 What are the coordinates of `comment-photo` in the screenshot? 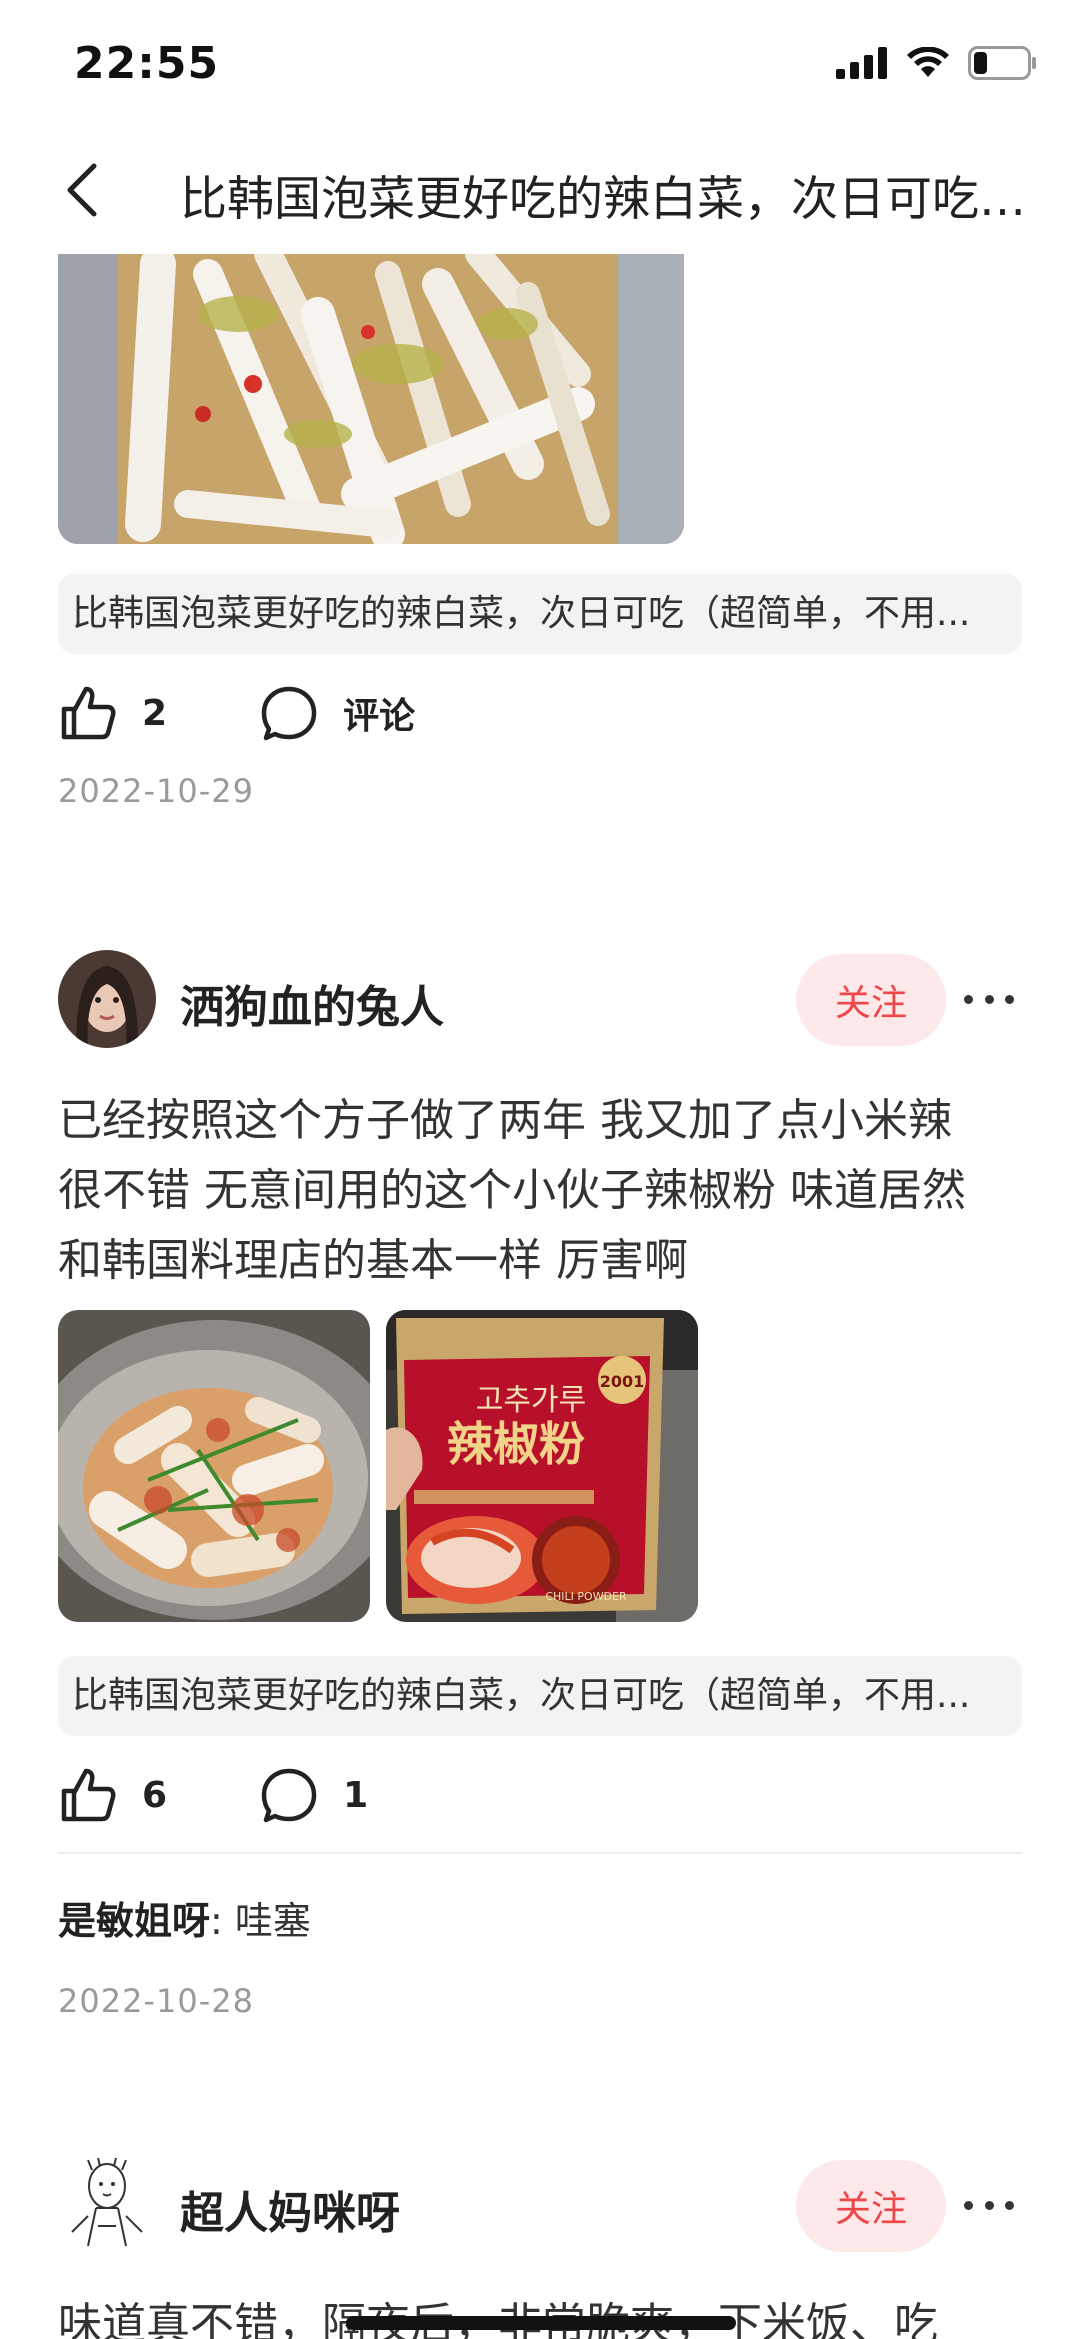 It's located at (371, 399).